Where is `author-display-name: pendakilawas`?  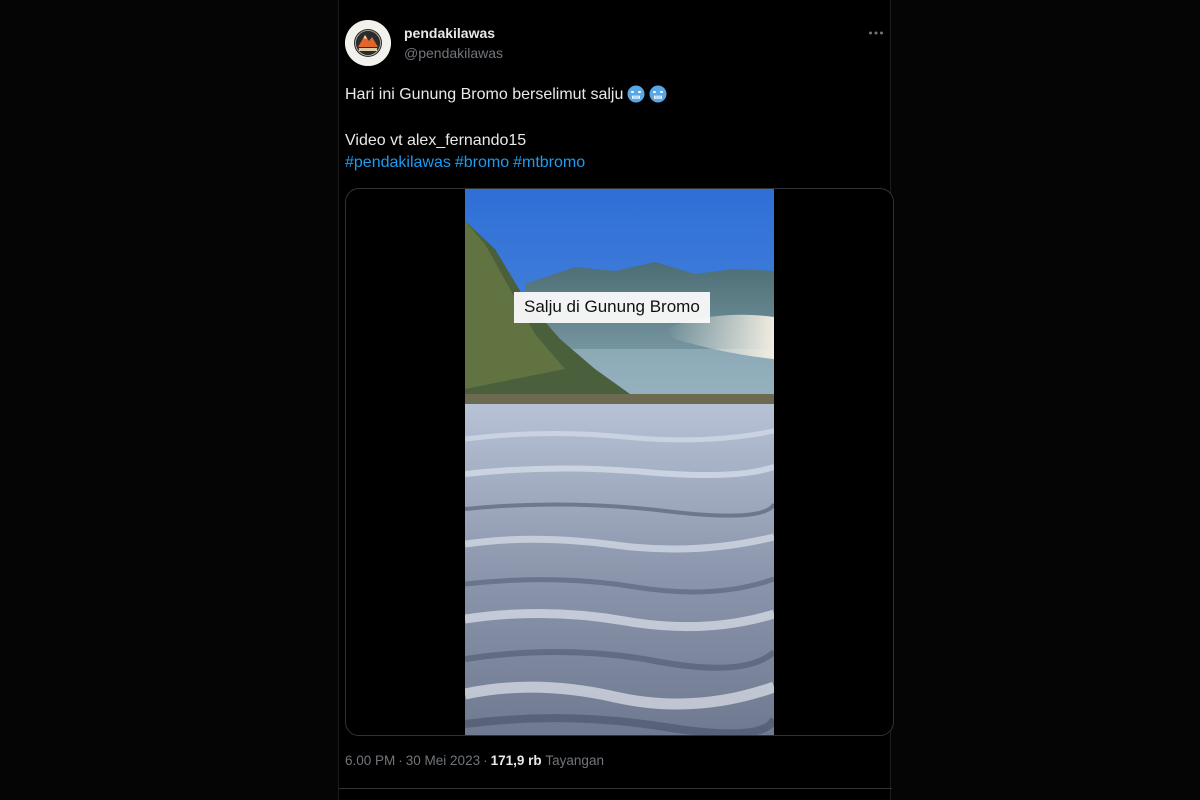 author-display-name: pendakilawas is located at coordinates (449, 33).